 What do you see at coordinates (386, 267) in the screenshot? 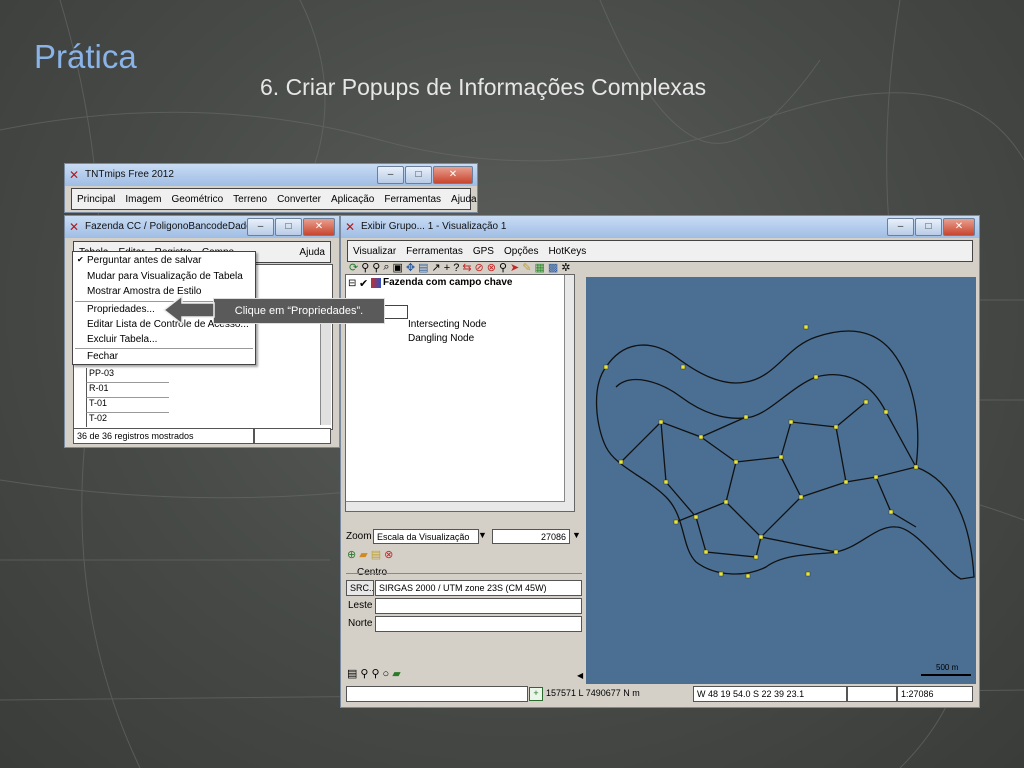
I see `binoculars-icon: ⌕` at bounding box center [386, 267].